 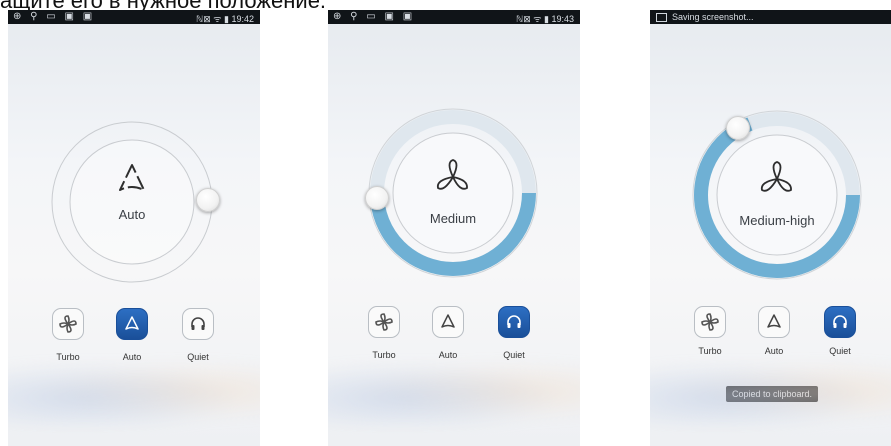 I want to click on fan-speed-dial: Medium-high, so click(x=777, y=195).